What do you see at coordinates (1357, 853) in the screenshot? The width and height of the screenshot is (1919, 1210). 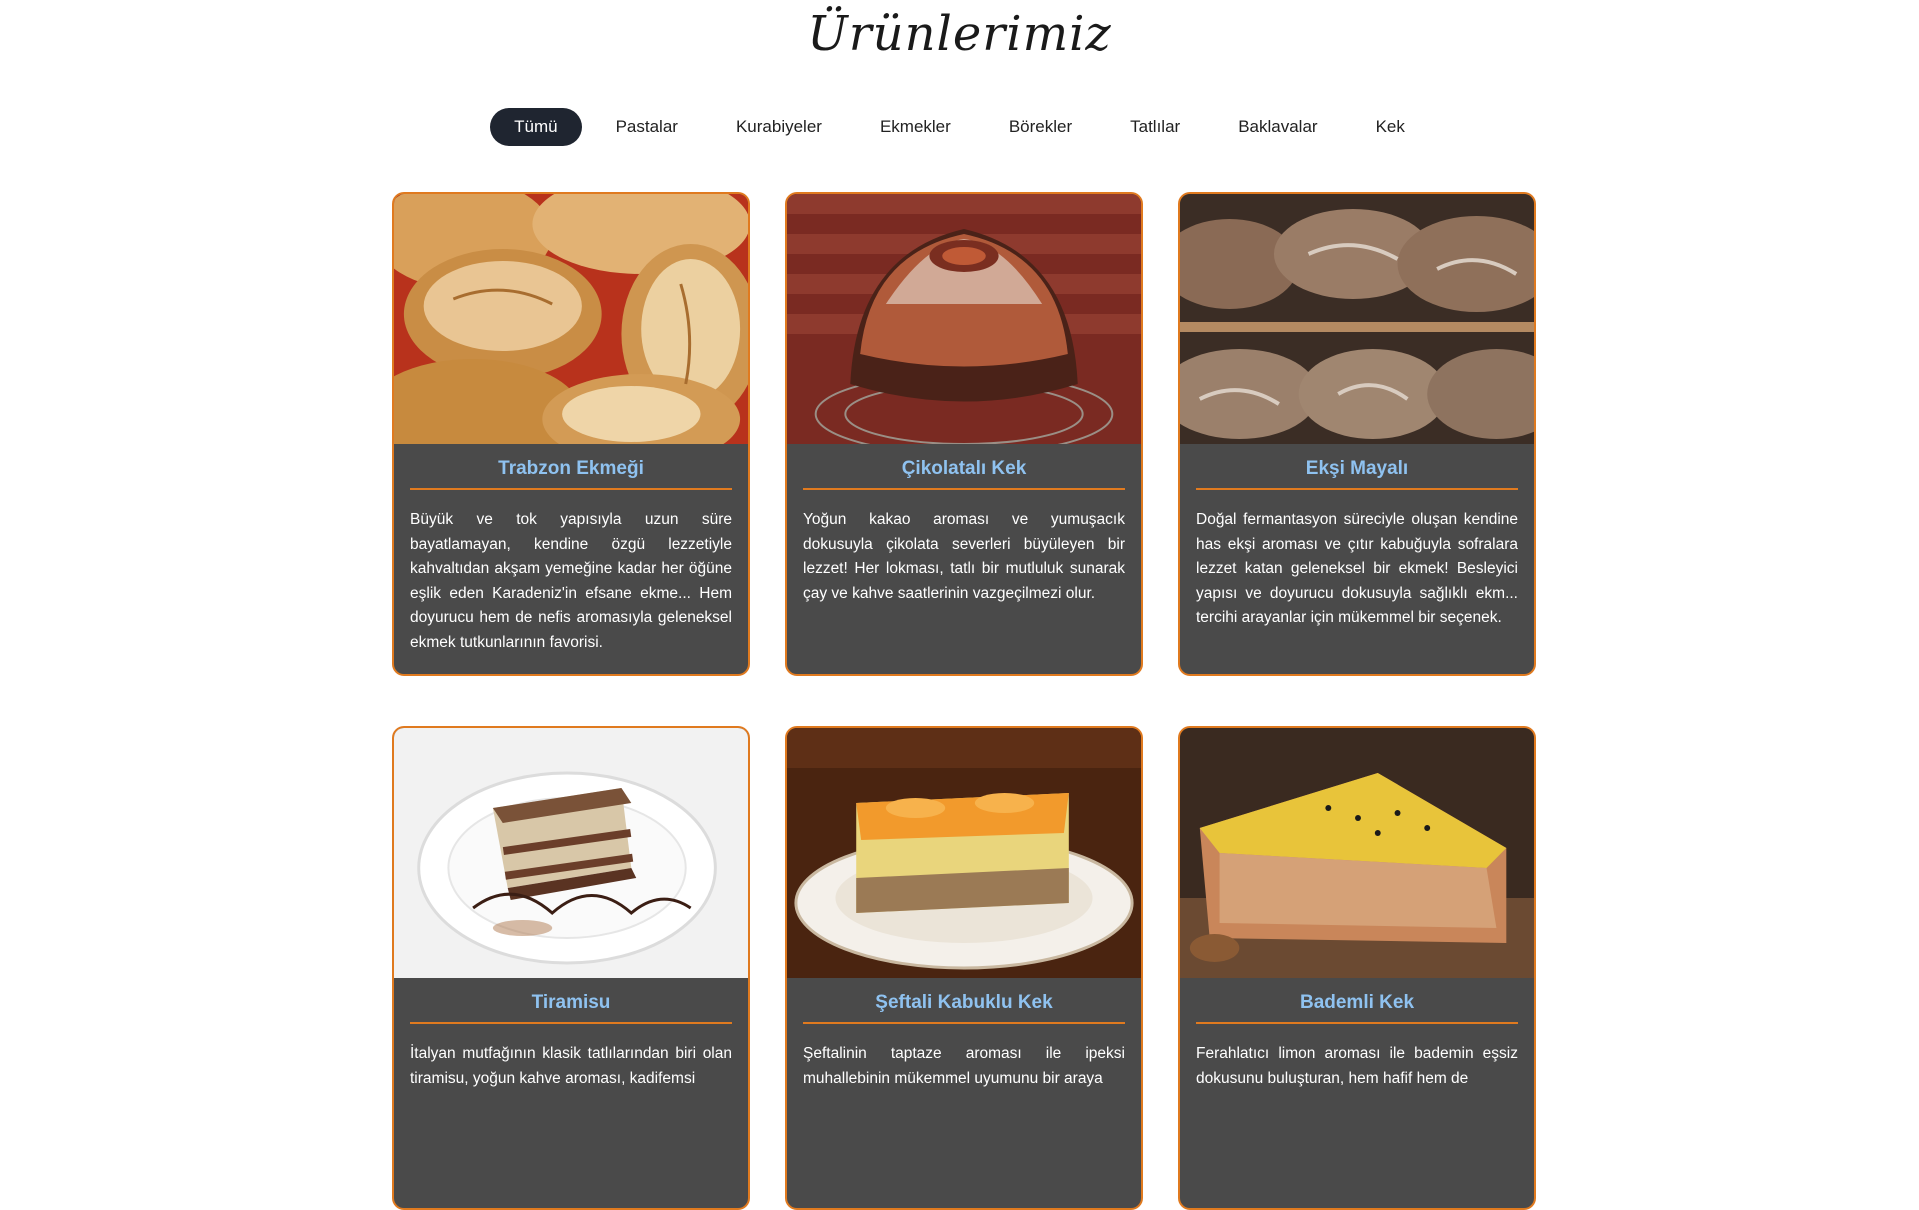 I see `product-image-almond-cake` at bounding box center [1357, 853].